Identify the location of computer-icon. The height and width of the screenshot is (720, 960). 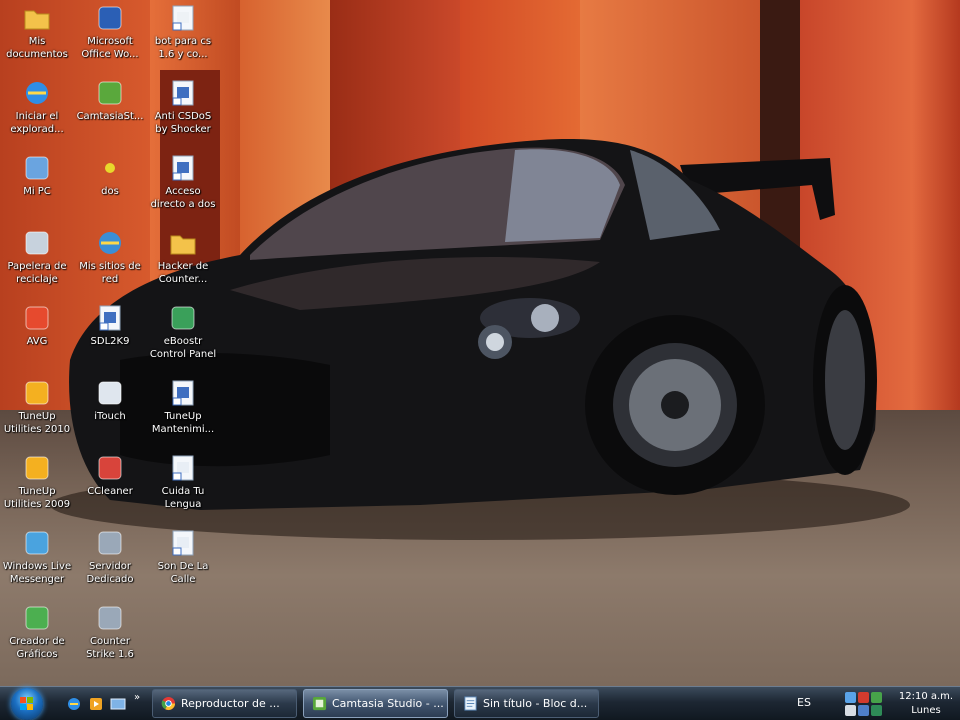
(37, 168).